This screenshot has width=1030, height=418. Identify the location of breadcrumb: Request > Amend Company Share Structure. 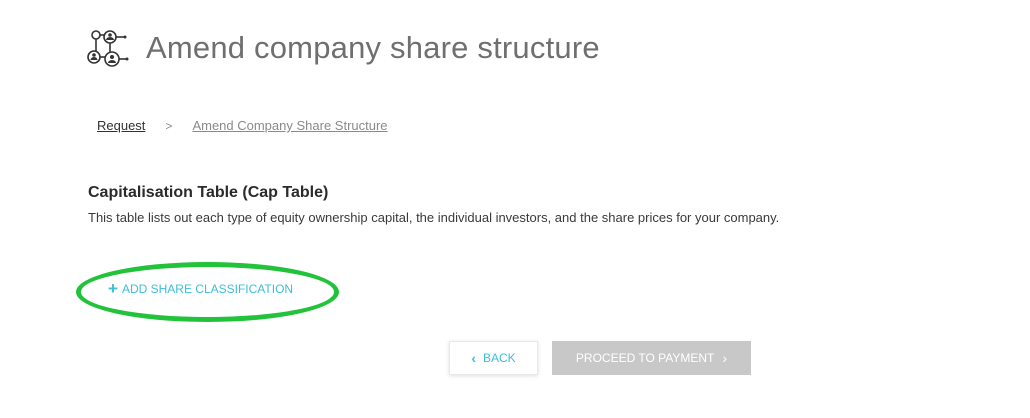
(242, 125).